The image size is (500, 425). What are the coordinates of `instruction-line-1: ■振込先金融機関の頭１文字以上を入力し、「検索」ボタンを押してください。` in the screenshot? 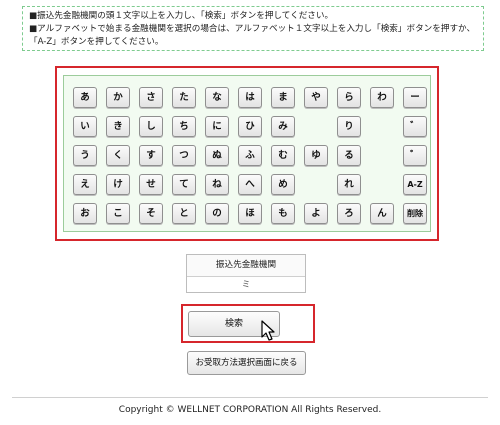 It's located at (181, 16).